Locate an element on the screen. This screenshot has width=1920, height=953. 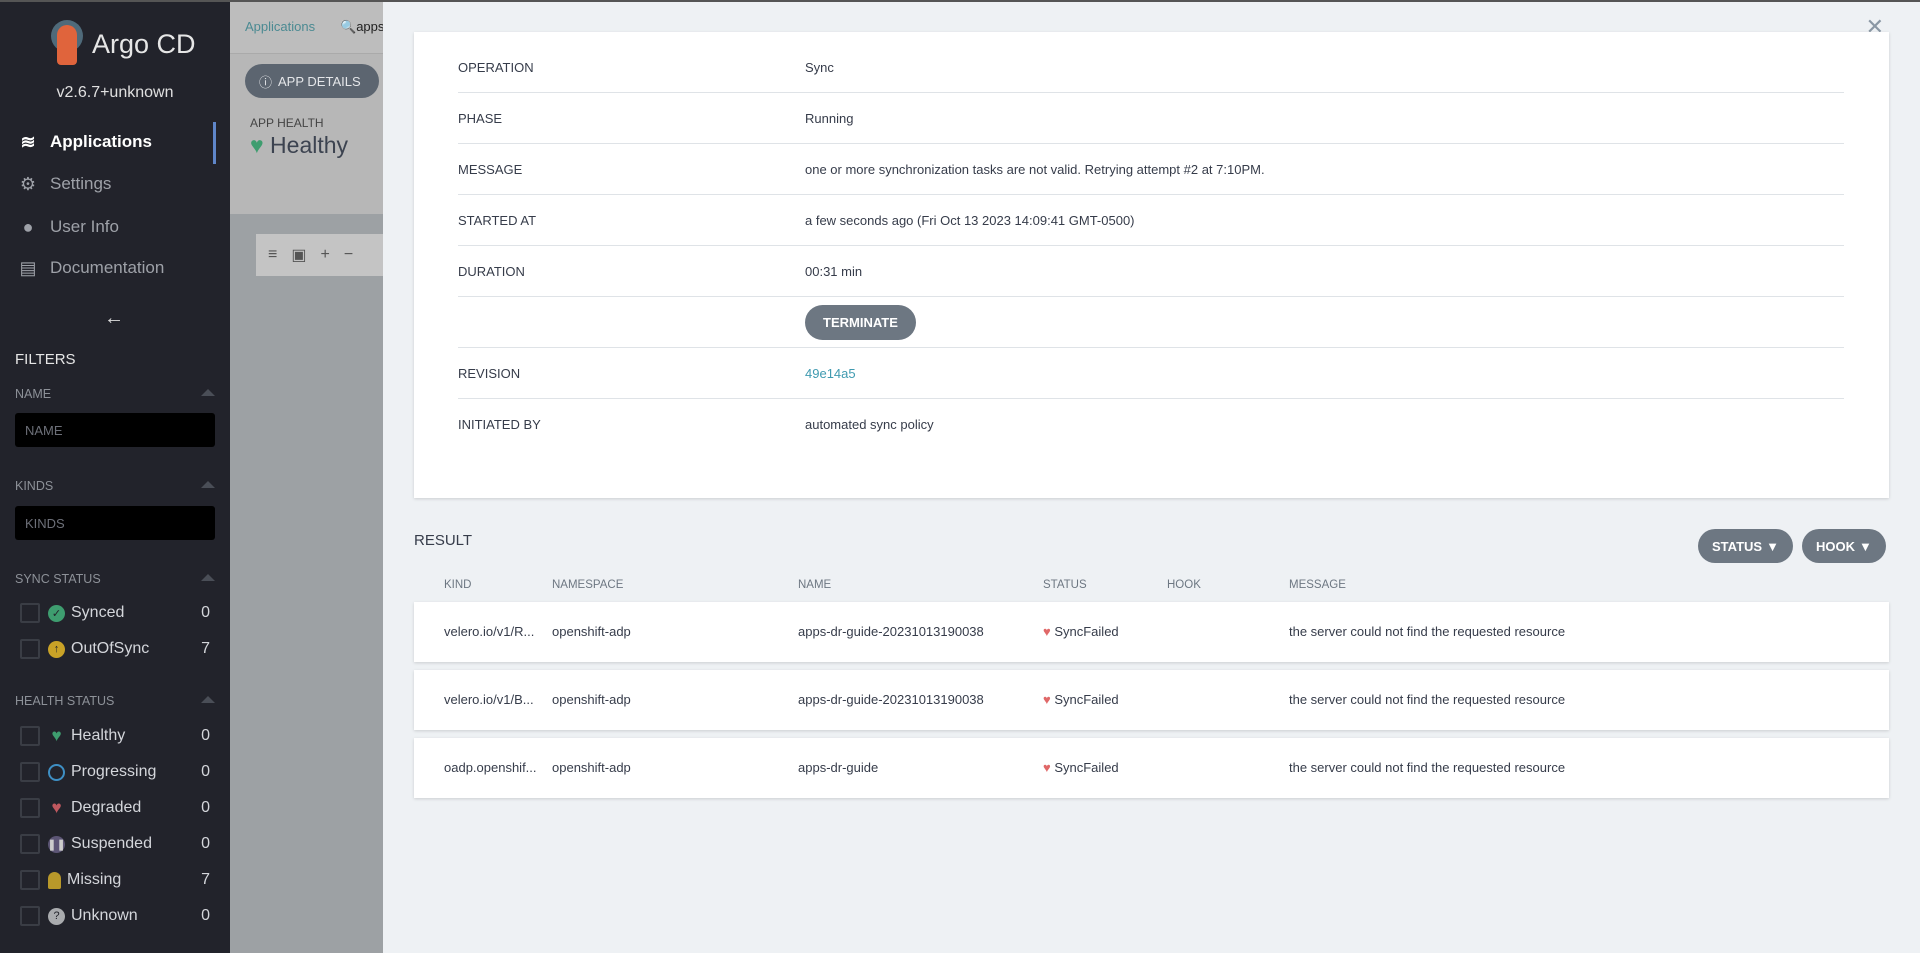
filter-label: Unknown is located at coordinates (104, 915).